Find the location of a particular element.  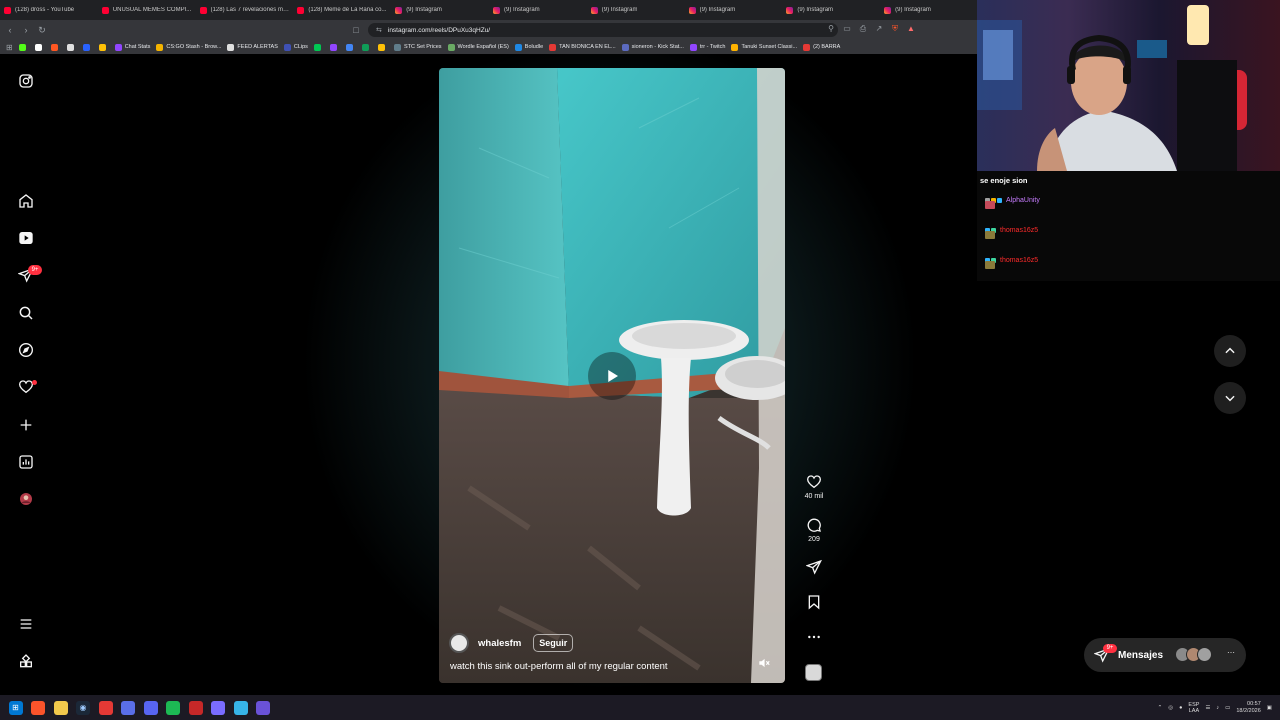

follow-button: Seguir is located at coordinates (553, 643).